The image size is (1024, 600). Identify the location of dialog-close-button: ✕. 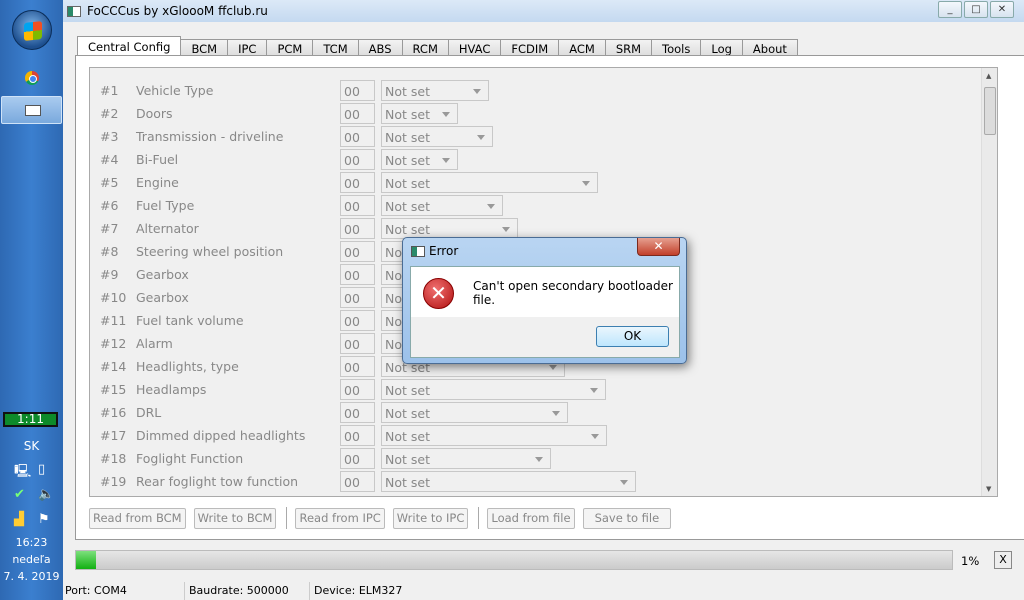
(658, 247).